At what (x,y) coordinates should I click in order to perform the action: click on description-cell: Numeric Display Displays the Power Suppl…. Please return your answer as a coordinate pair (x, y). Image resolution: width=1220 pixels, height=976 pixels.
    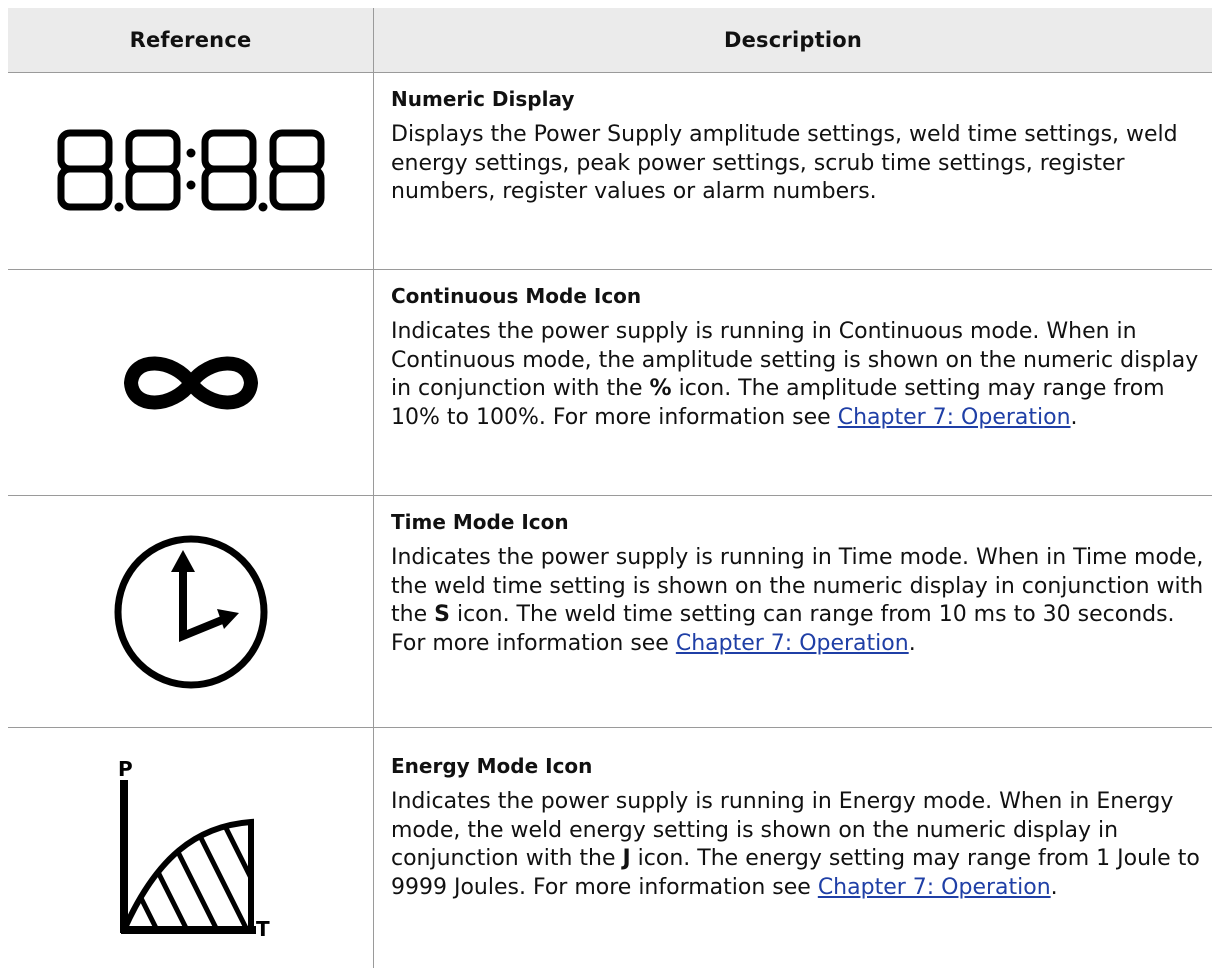
    Looking at the image, I should click on (793, 171).